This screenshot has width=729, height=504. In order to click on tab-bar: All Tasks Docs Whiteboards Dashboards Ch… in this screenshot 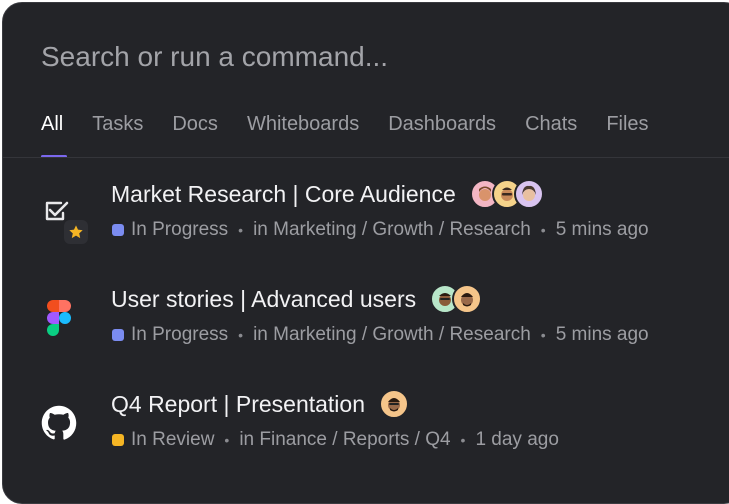, I will do `click(345, 124)`.